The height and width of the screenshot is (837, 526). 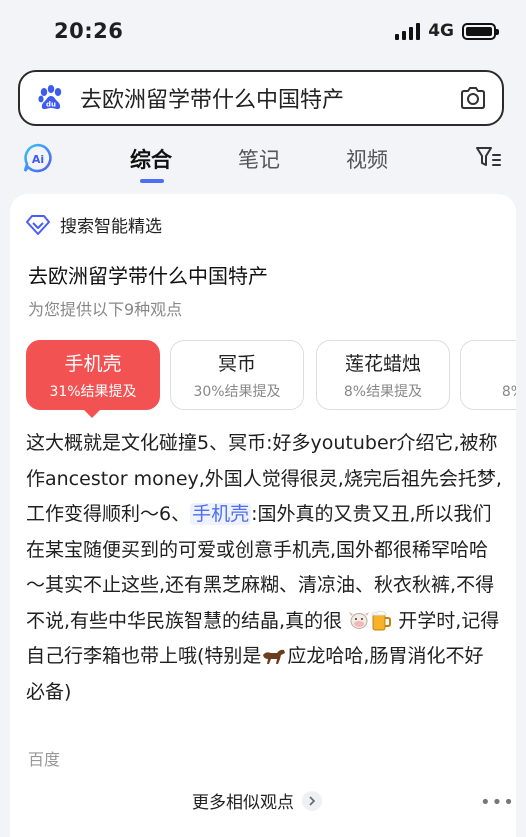 I want to click on battery-icon, so click(x=480, y=31).